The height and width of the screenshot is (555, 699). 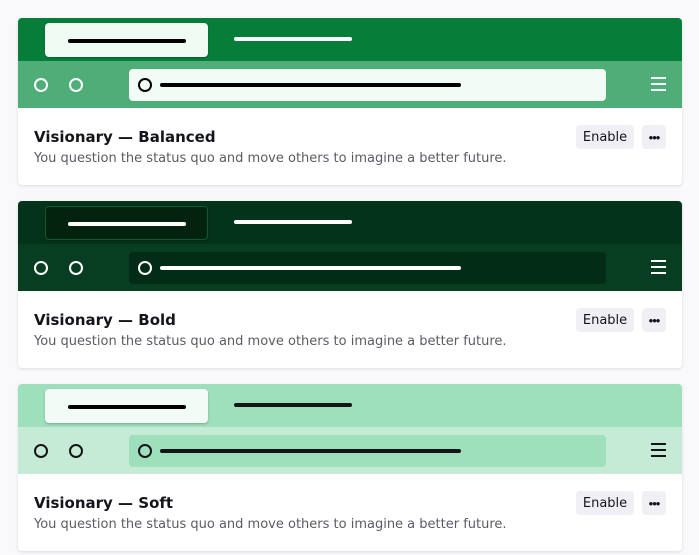 What do you see at coordinates (105, 320) in the screenshot?
I see `theme-title: Visionary — Bold` at bounding box center [105, 320].